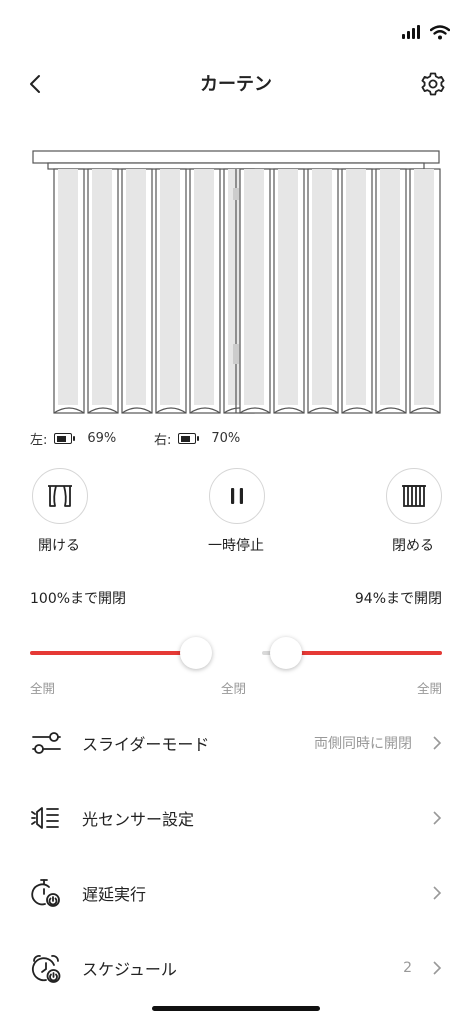  Describe the element at coordinates (236, 84) in the screenshot. I see `page-title: カーテン` at that location.